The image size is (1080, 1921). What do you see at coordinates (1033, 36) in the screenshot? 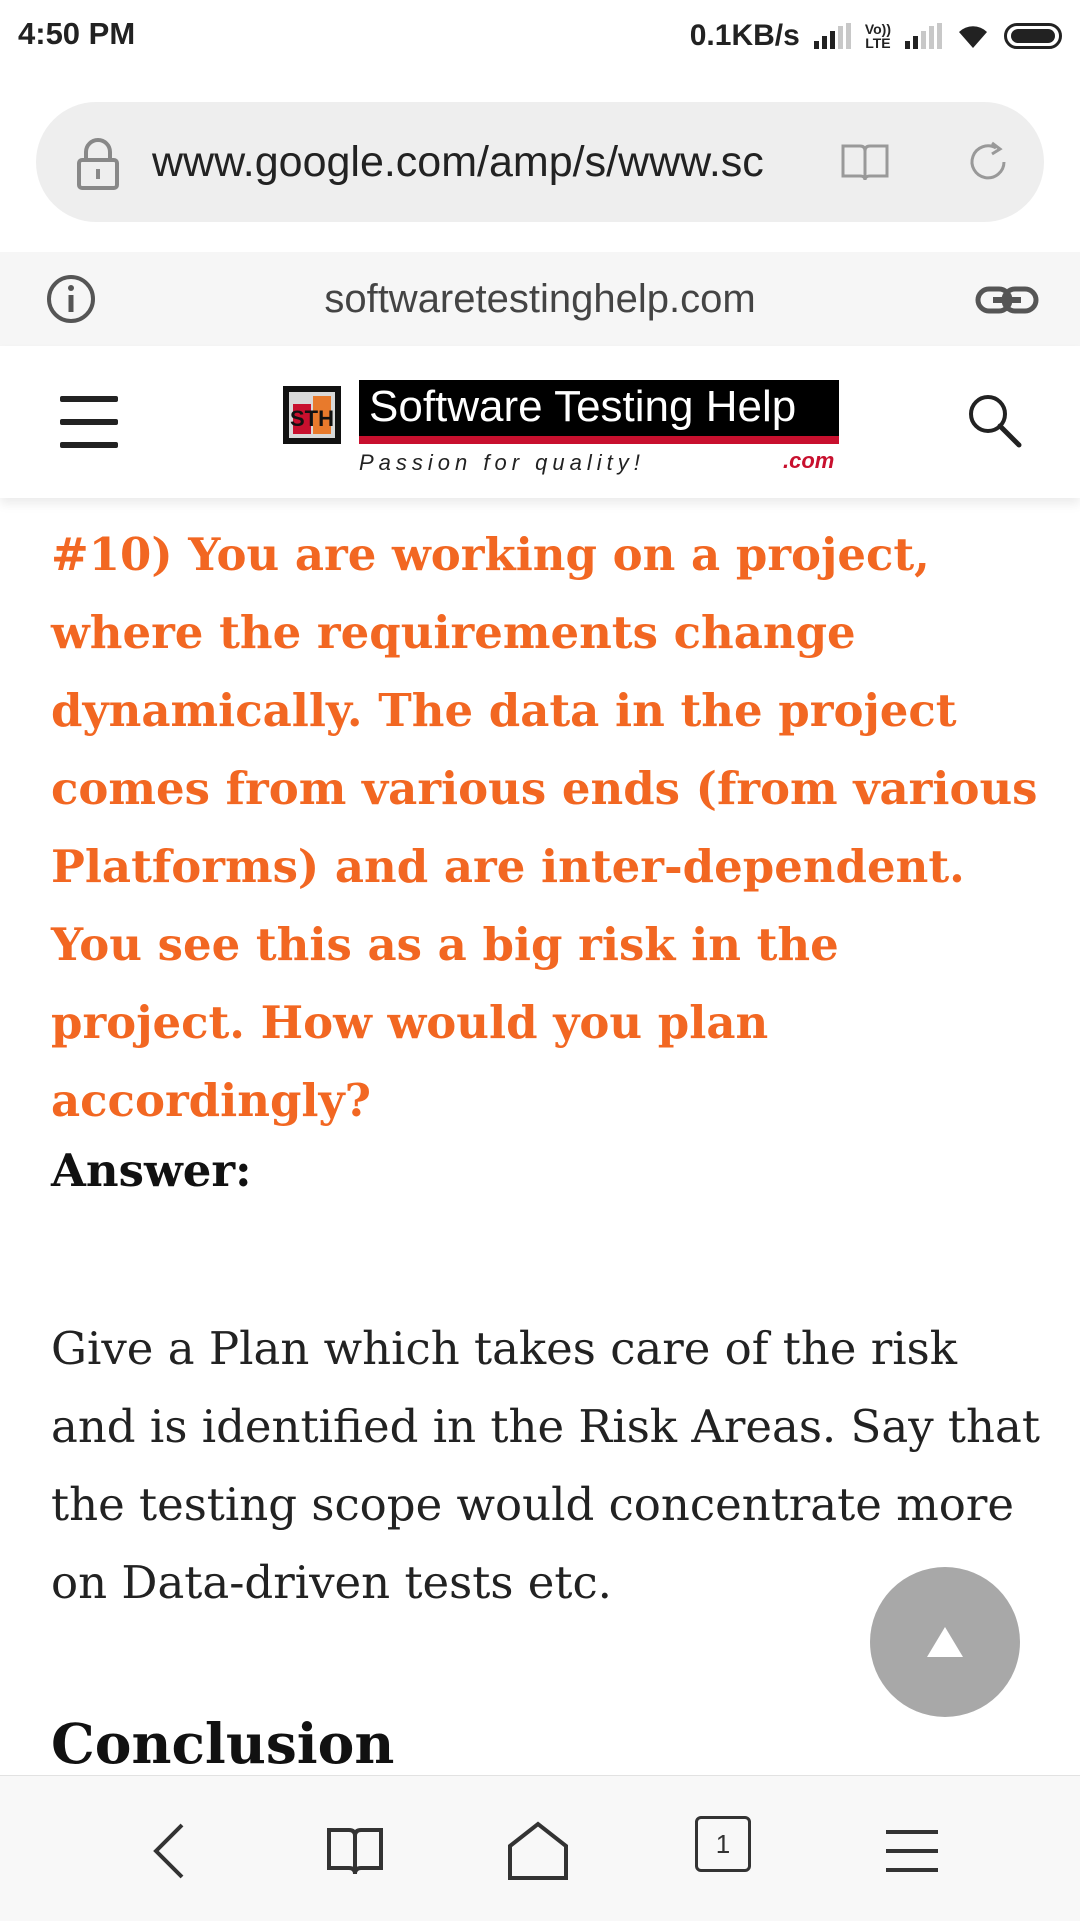
I see `battery-icon` at bounding box center [1033, 36].